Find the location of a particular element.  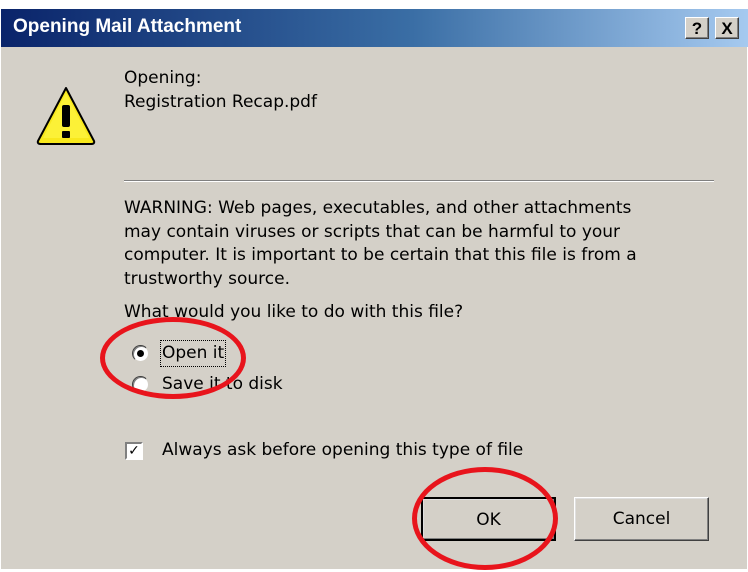

dialog-title: Opening Mail Attachment is located at coordinates (127, 26).